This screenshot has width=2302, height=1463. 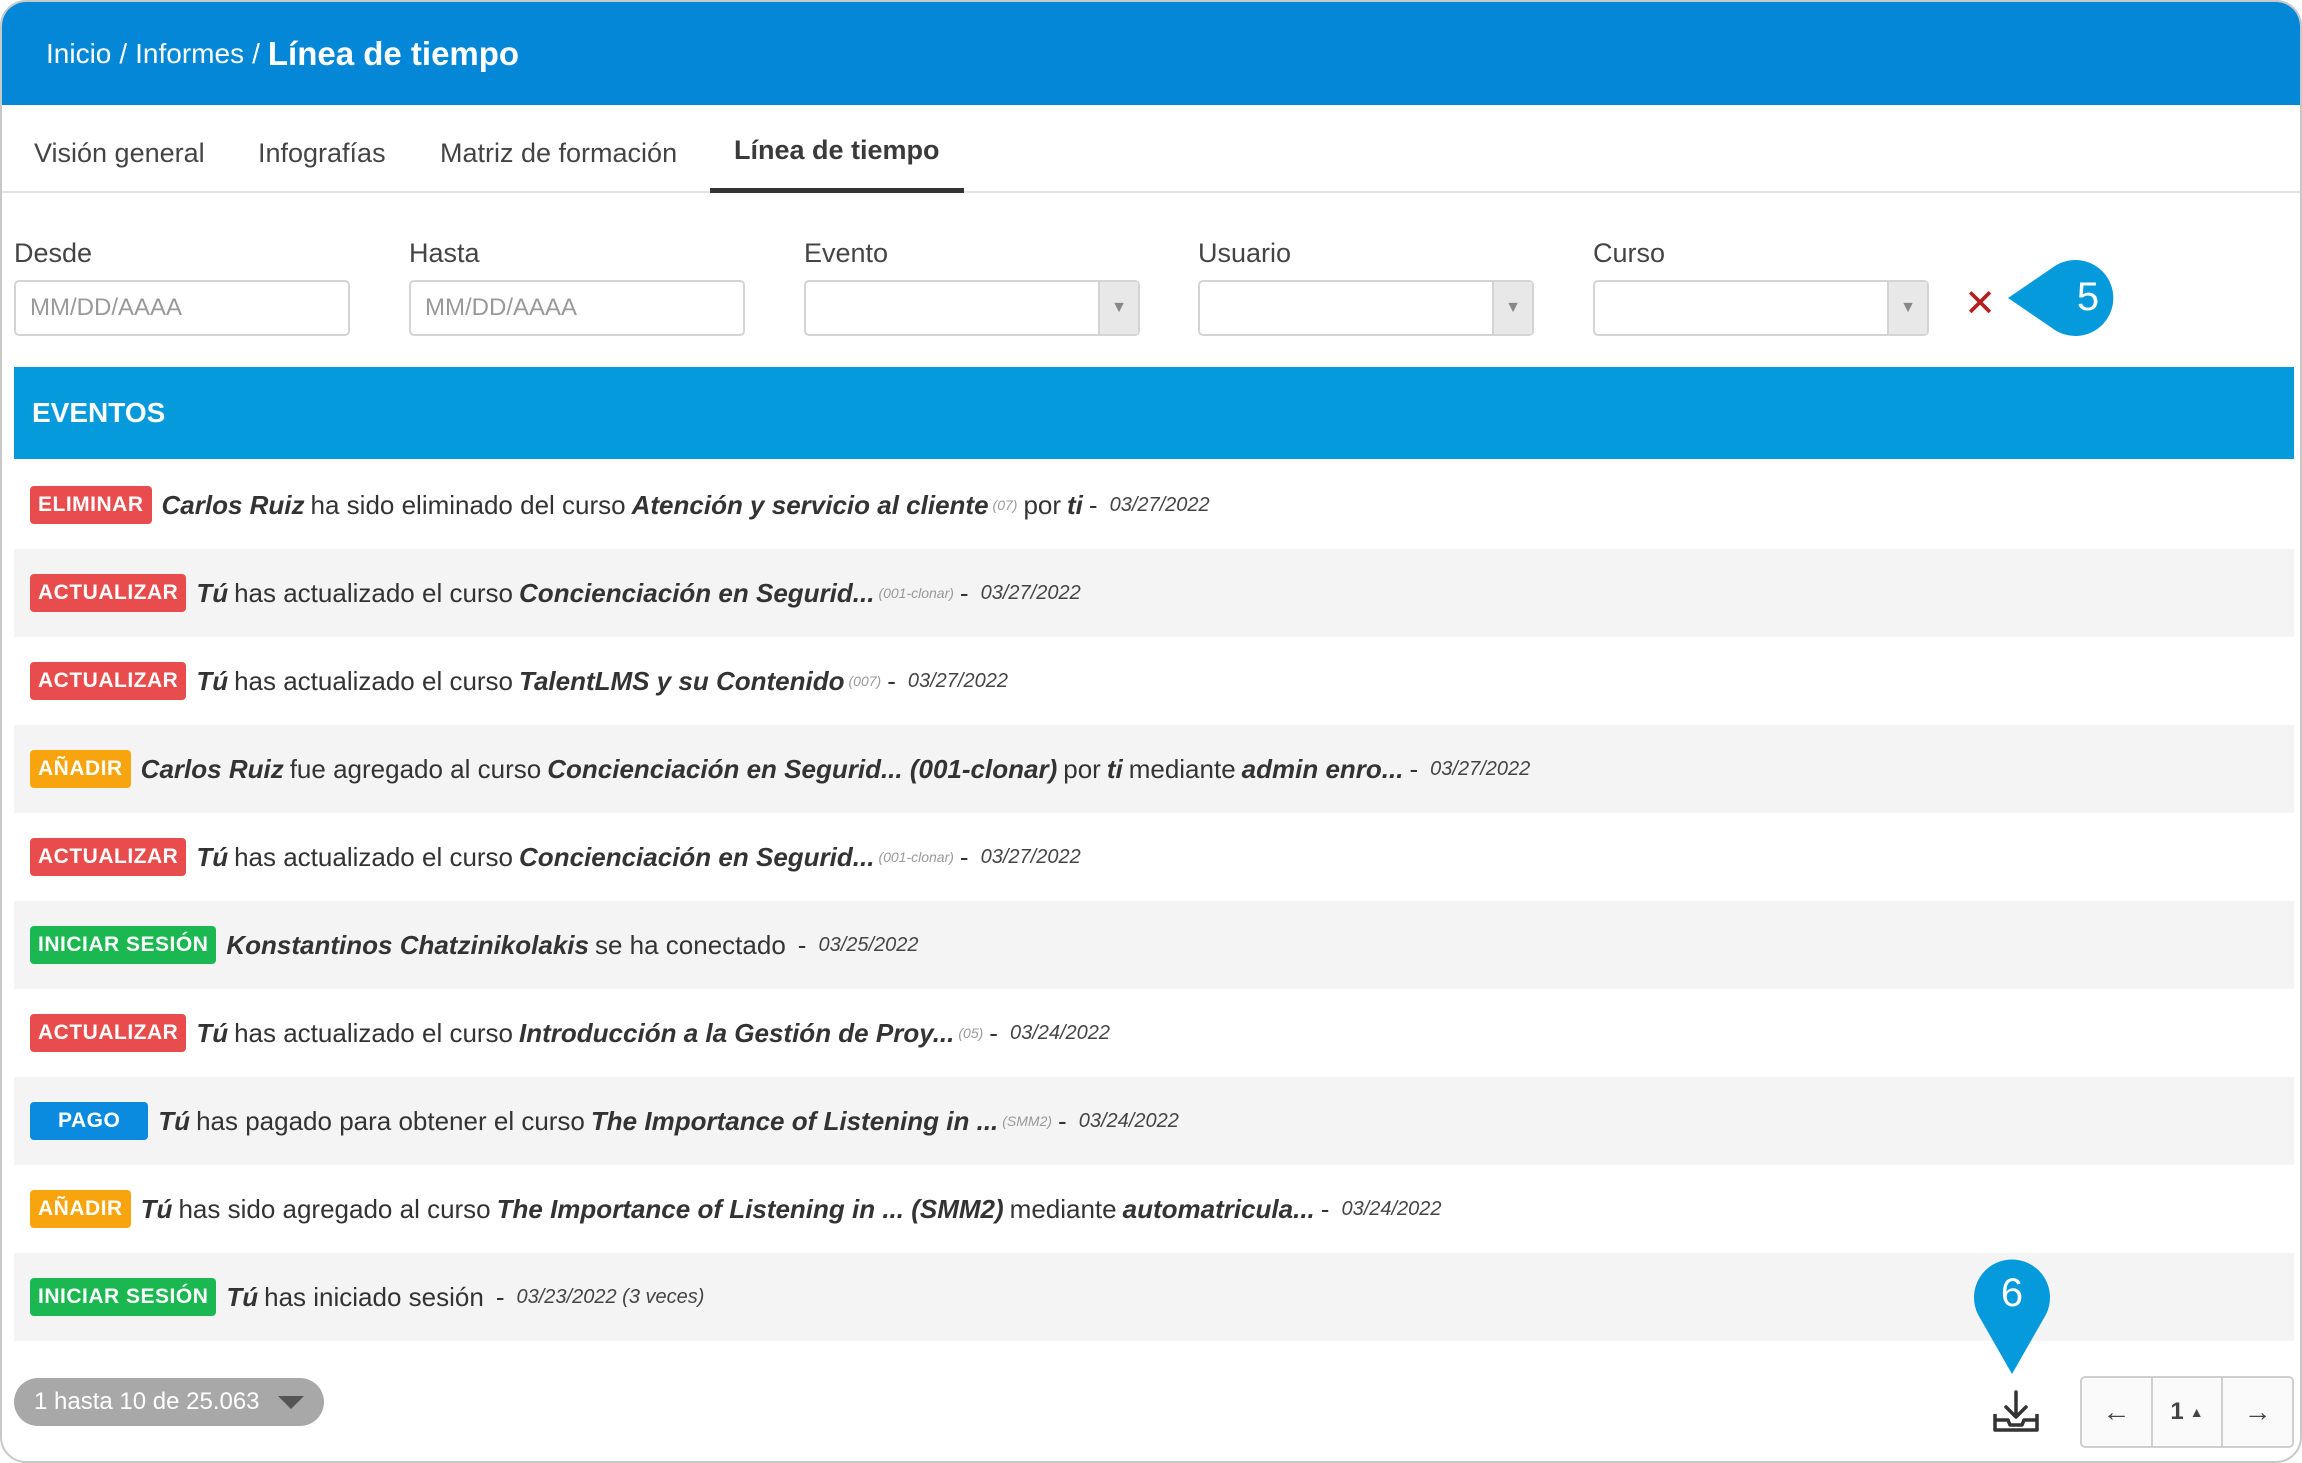 I want to click on course-label: Curso, so click(x=1629, y=253).